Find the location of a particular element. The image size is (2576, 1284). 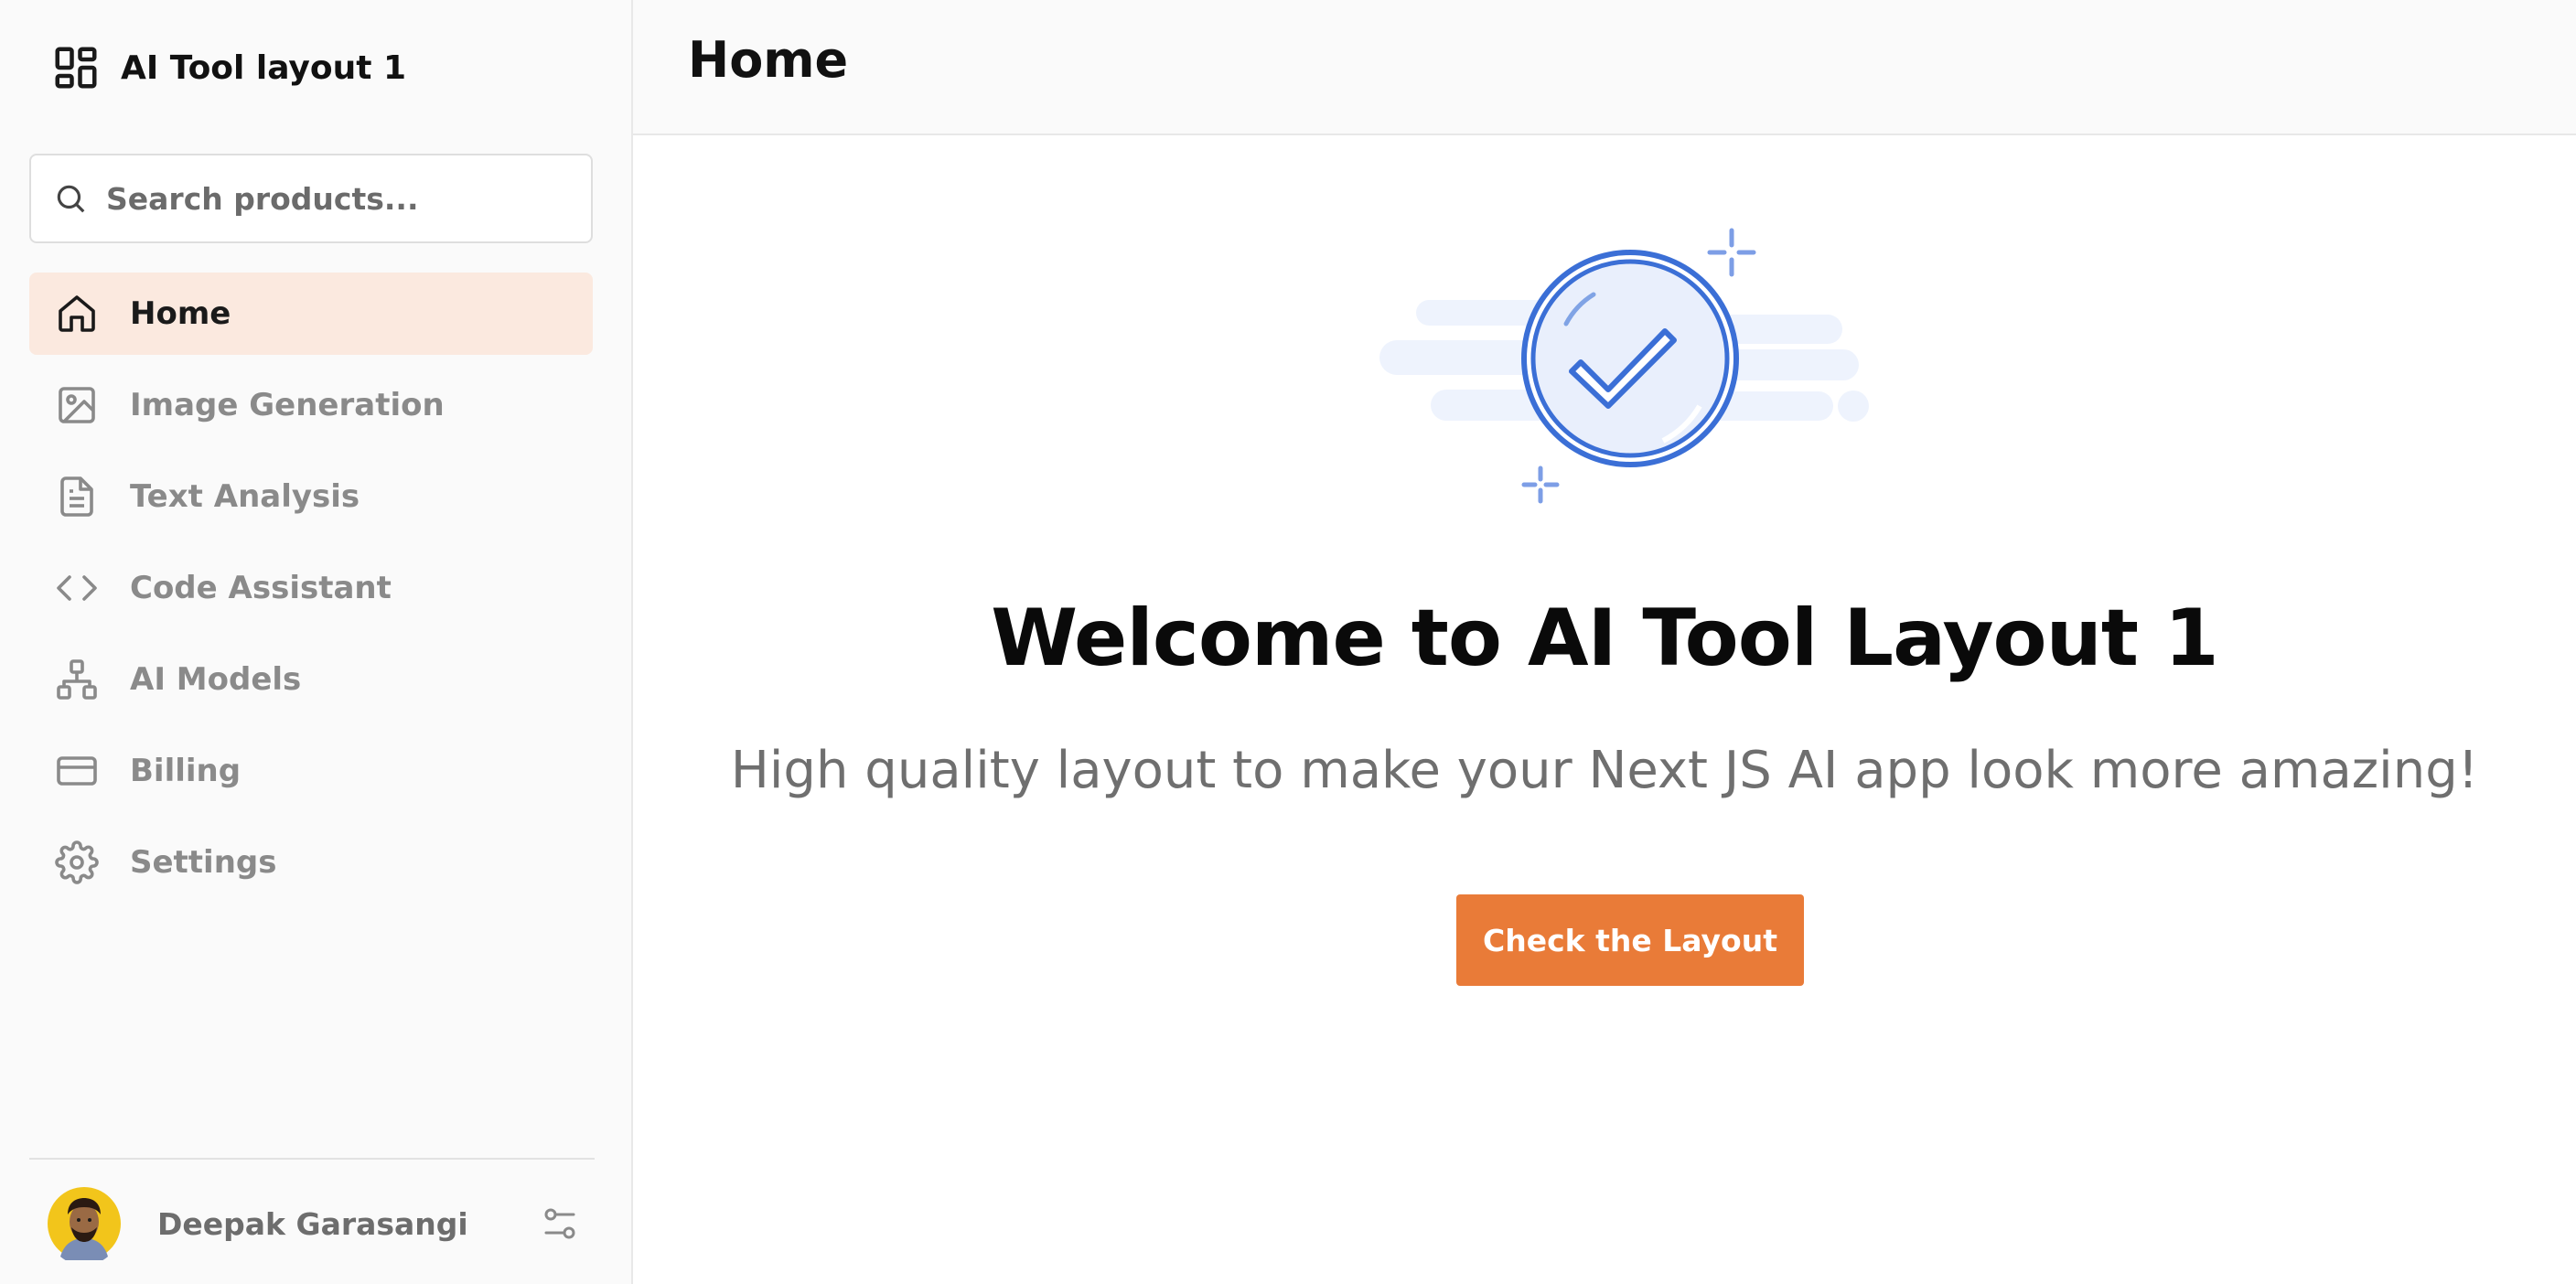

gear-icon is located at coordinates (77, 862).